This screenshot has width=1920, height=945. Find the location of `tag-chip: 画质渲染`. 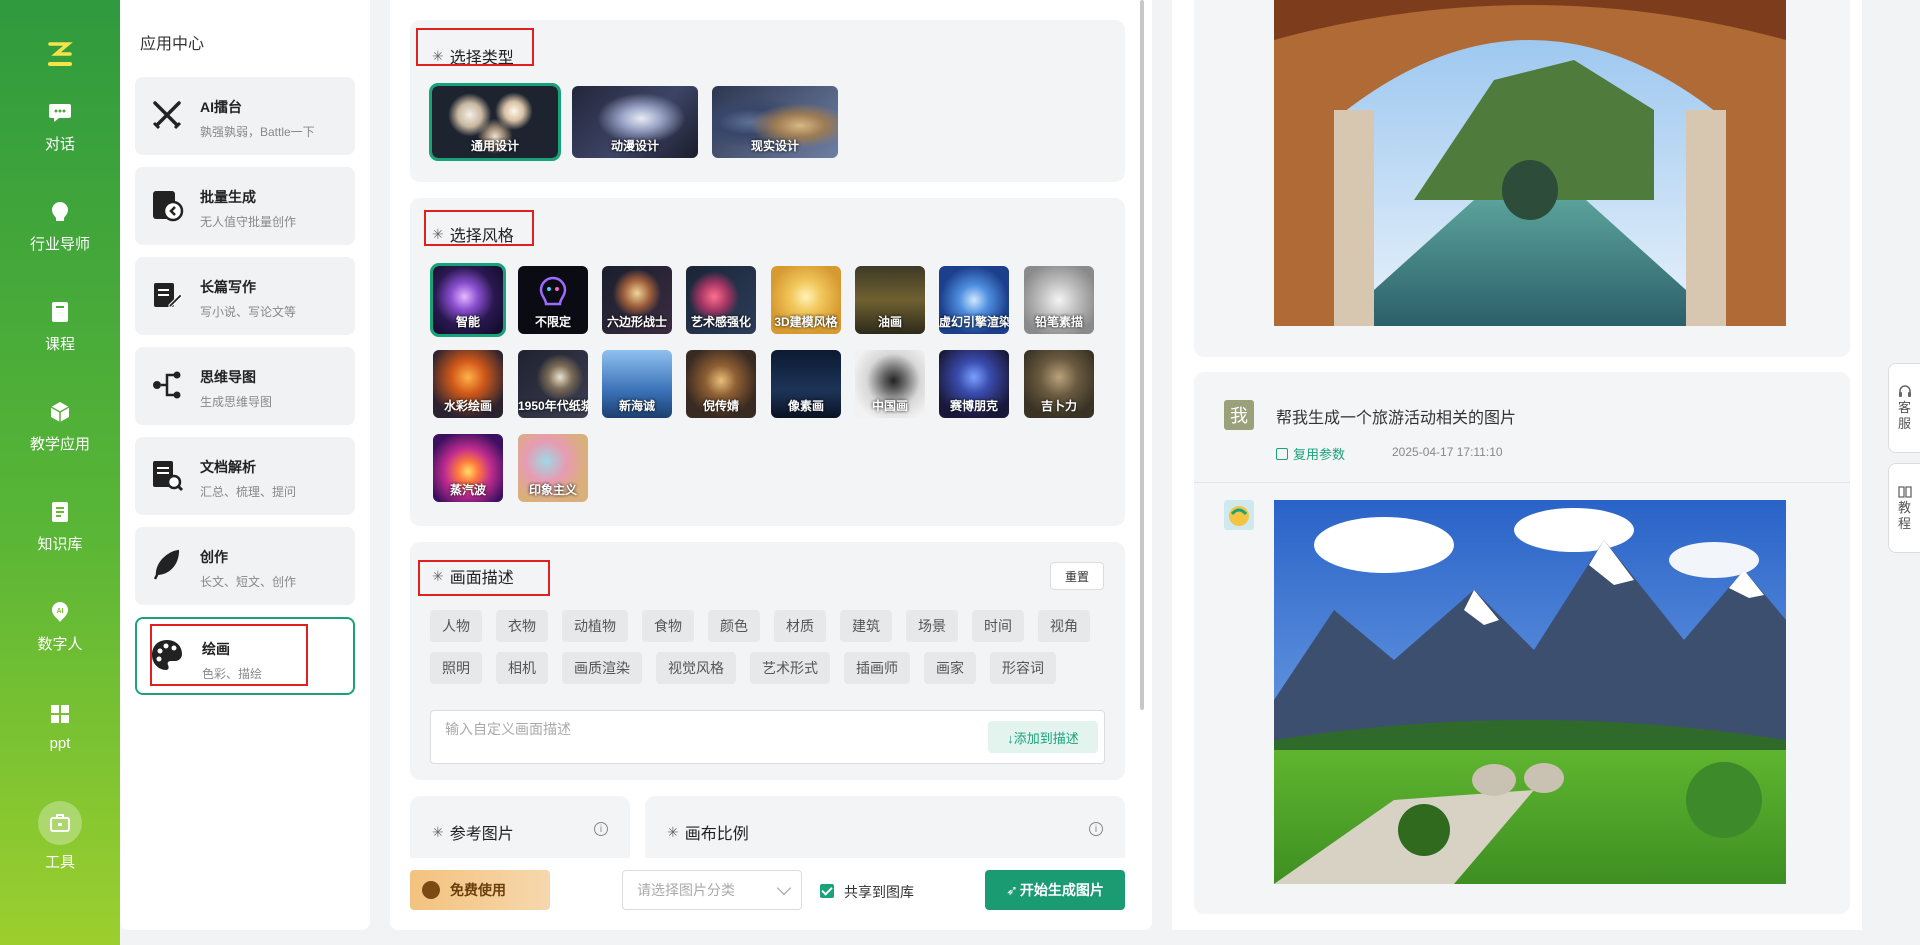

tag-chip: 画质渲染 is located at coordinates (602, 668).